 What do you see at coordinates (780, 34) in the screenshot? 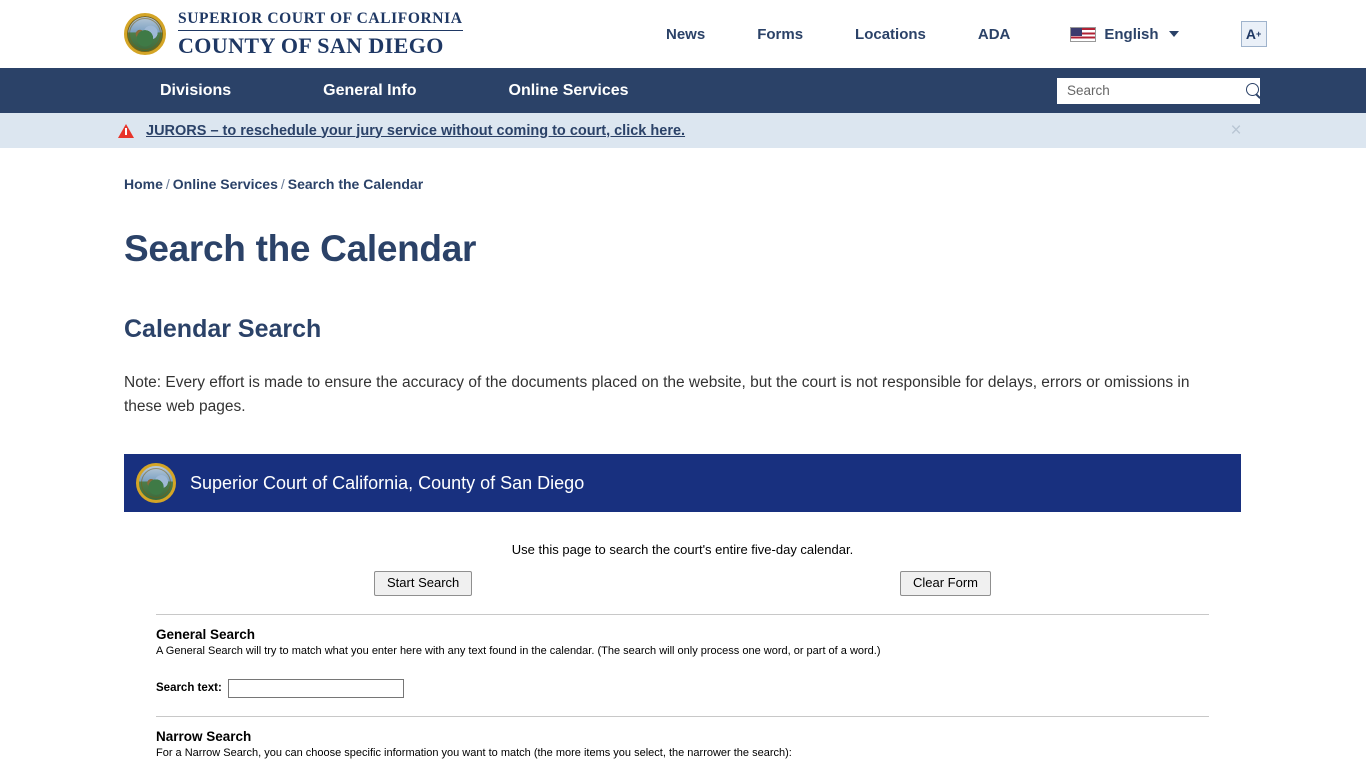
I see `utility-link-forms: Forms` at bounding box center [780, 34].